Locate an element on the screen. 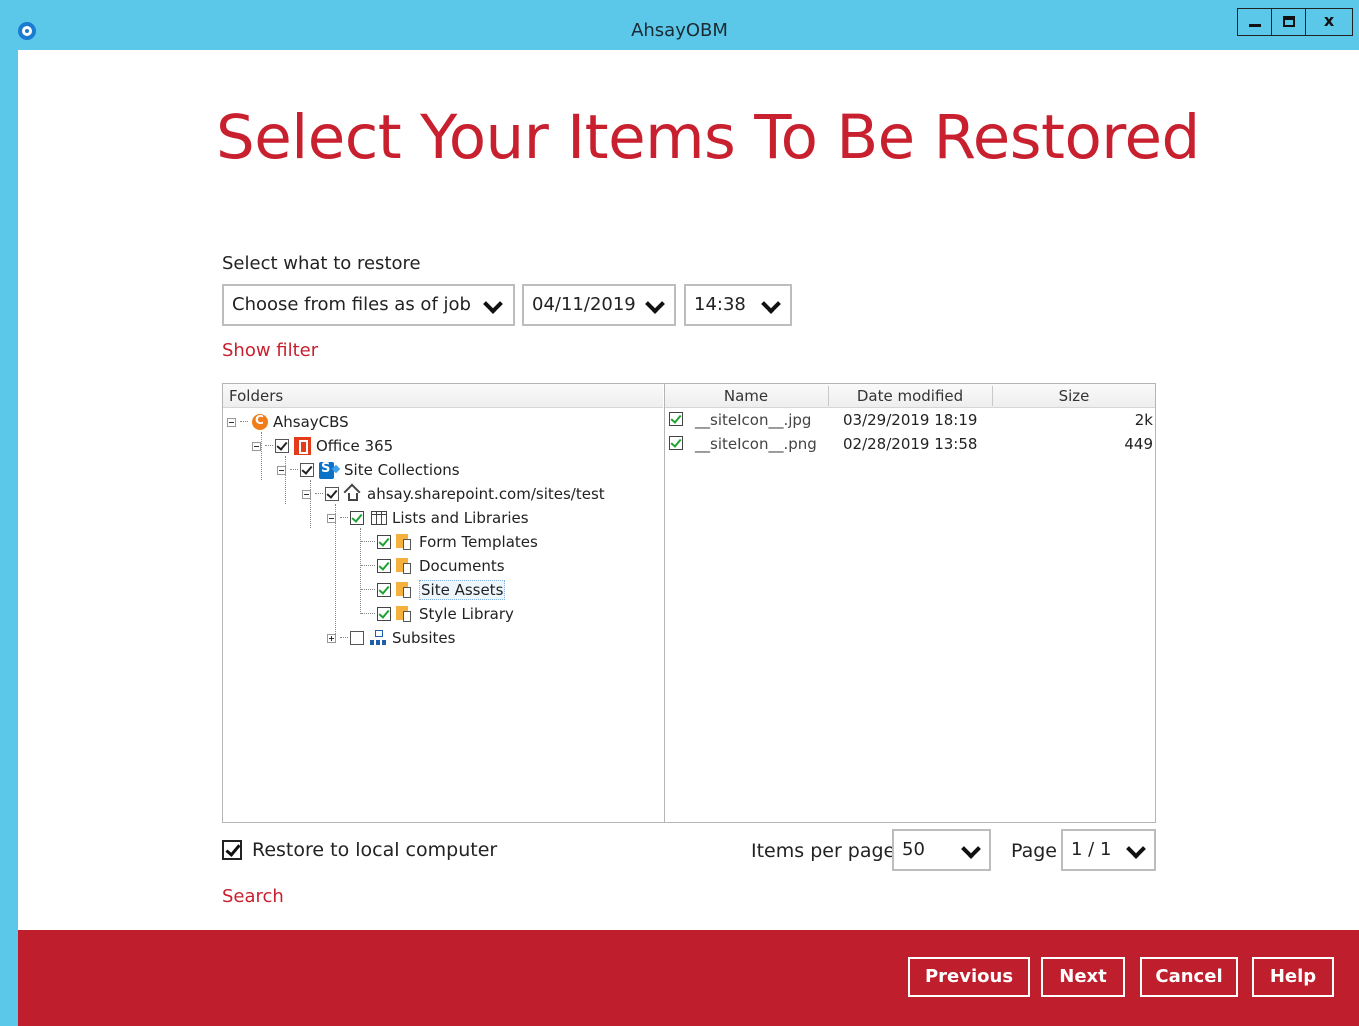 The image size is (1359, 1026). sharepoint-icon is located at coordinates (326, 470).